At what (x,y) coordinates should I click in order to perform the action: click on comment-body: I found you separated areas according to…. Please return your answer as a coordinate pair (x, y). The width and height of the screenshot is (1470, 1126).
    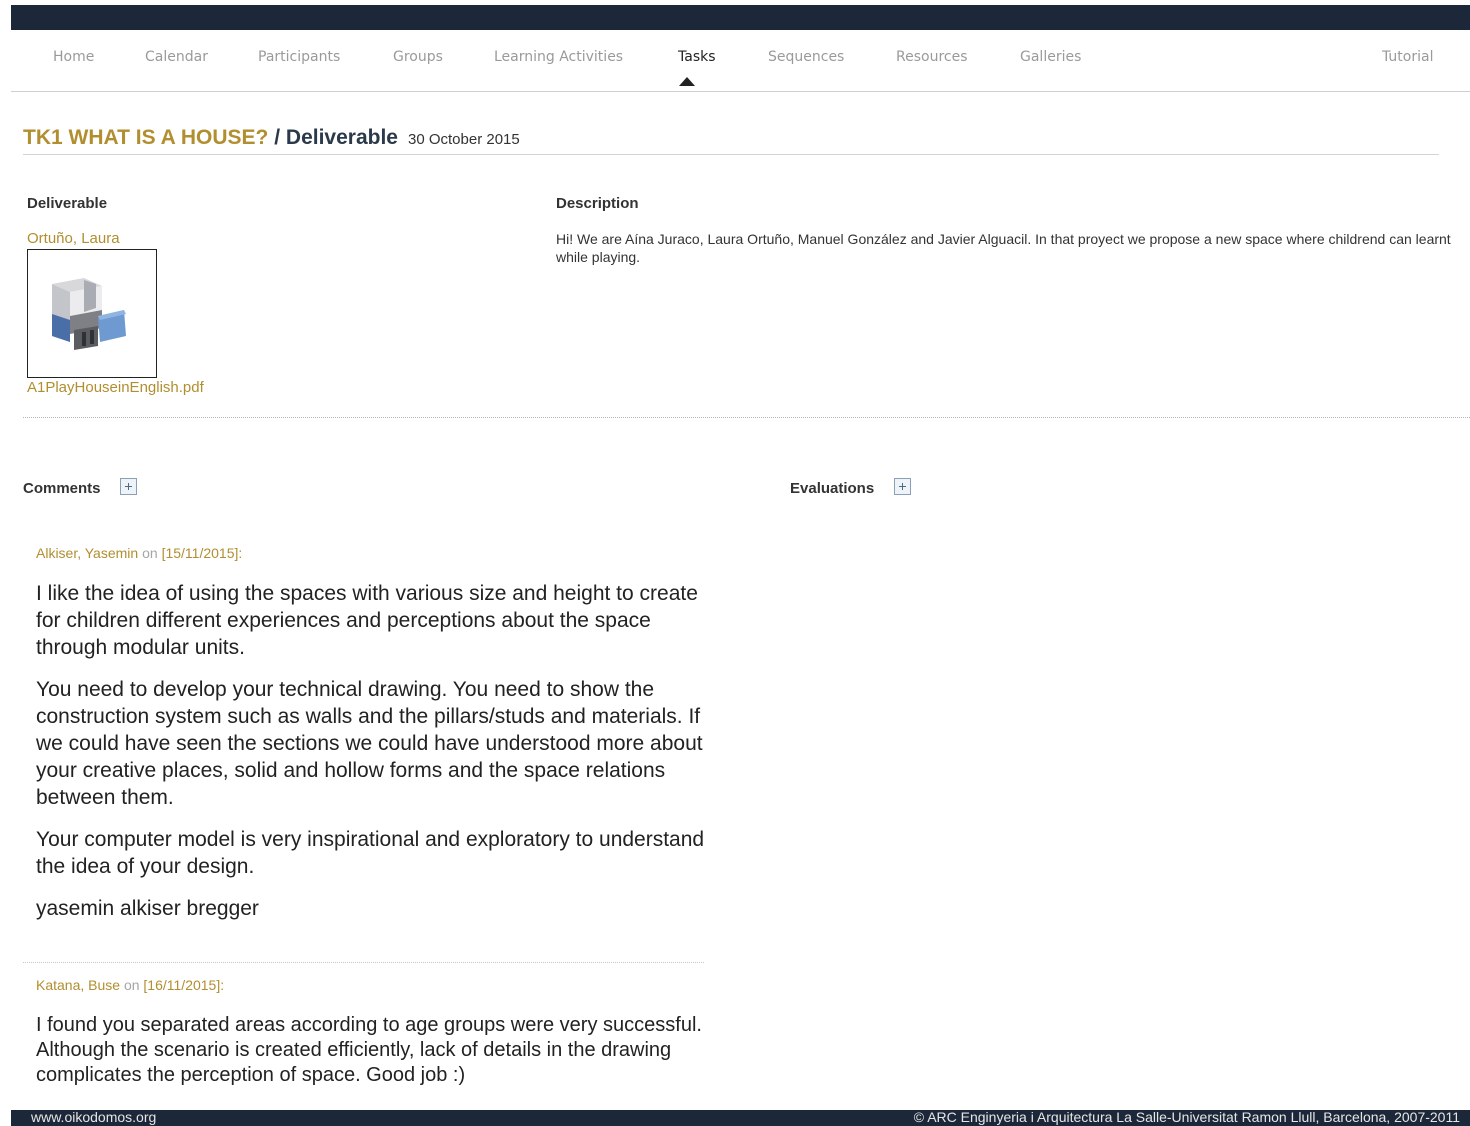
    Looking at the image, I should click on (376, 1058).